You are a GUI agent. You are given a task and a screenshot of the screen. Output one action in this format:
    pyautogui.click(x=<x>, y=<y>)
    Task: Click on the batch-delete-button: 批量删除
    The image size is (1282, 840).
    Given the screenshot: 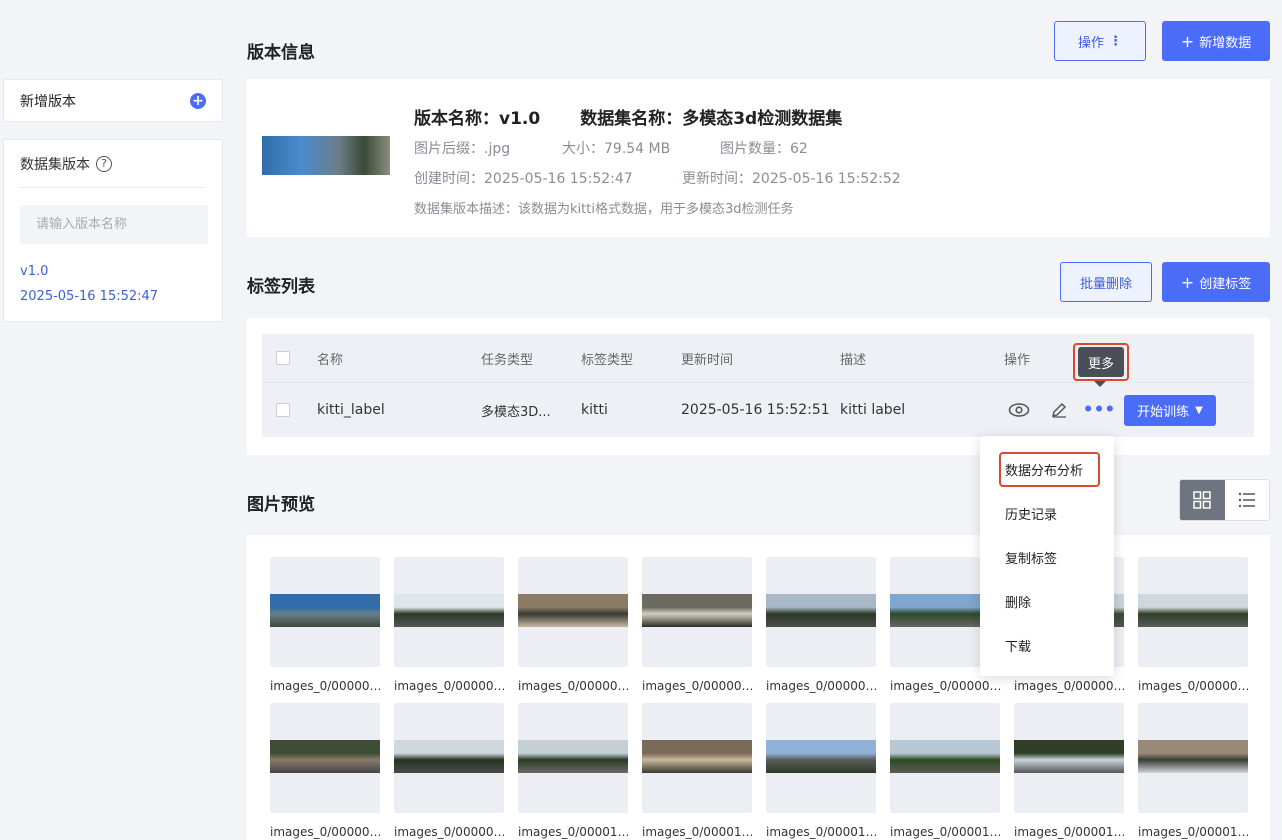 What is the action you would take?
    pyautogui.click(x=1106, y=282)
    